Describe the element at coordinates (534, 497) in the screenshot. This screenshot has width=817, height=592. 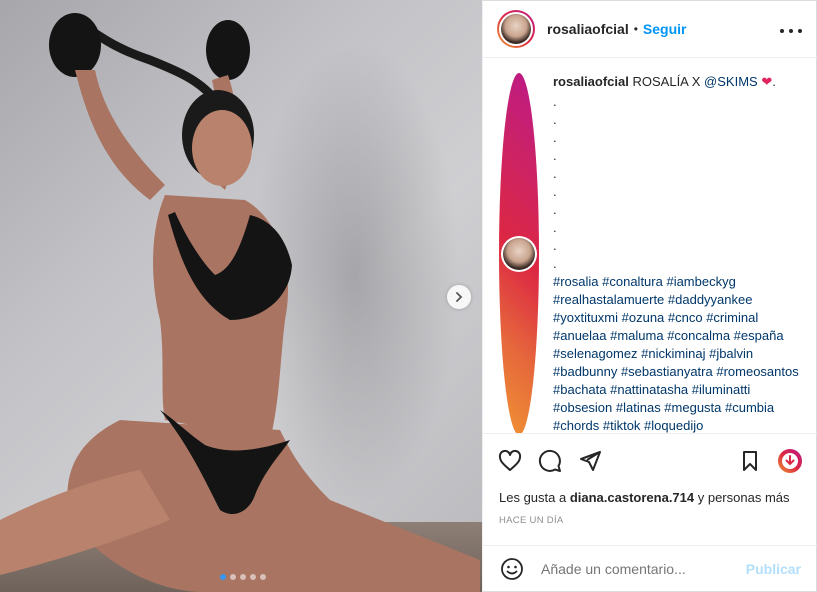
I see `likes-prefix: Les gusta a` at that location.